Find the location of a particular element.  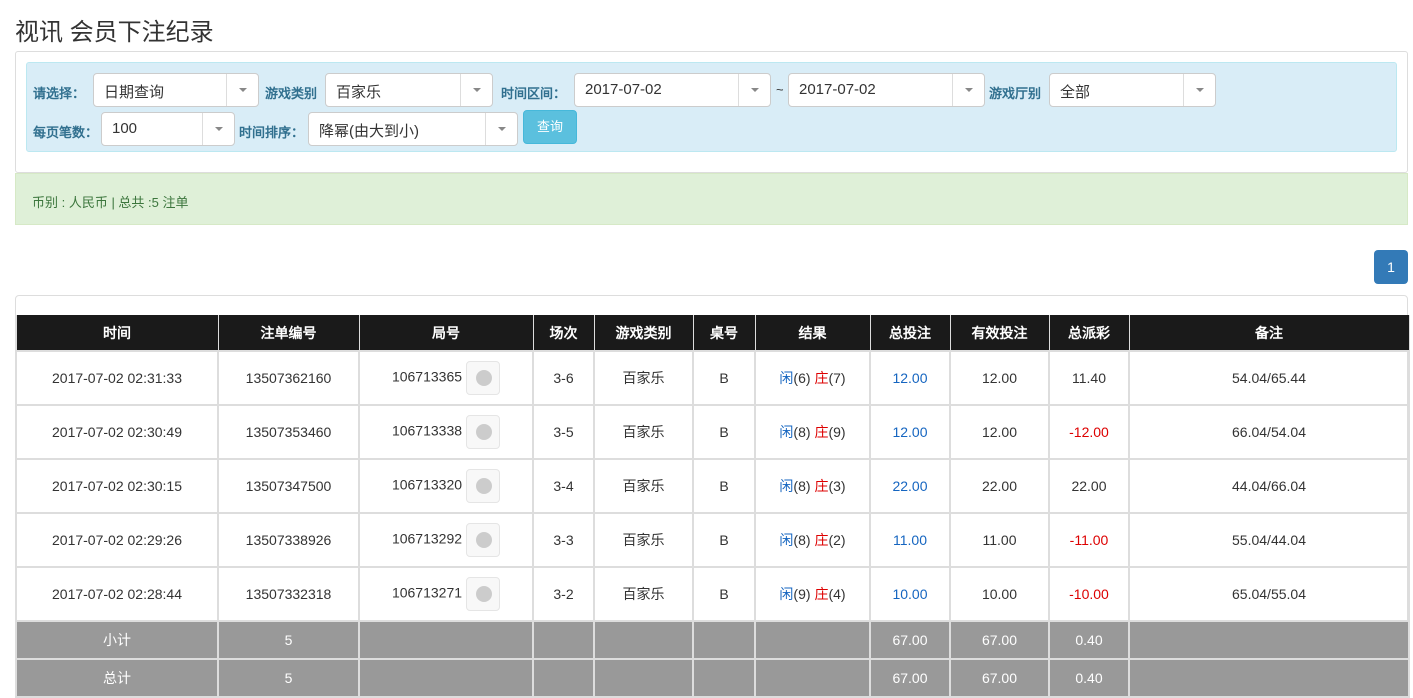

banker-points: (9) is located at coordinates (837, 432).